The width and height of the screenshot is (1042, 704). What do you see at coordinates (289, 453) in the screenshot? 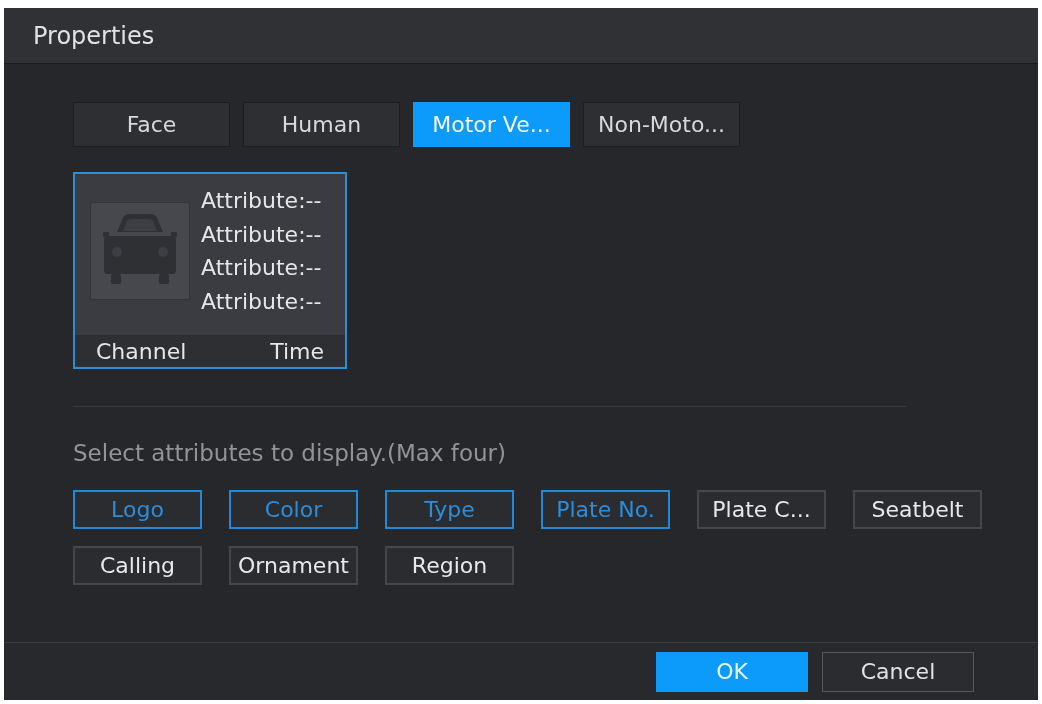
I see `hint-text: Select attributes to display.(Max four)` at bounding box center [289, 453].